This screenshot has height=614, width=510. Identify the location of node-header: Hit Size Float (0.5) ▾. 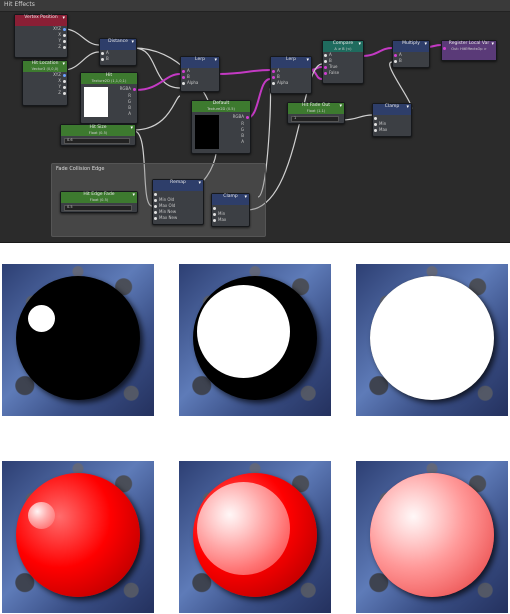
(98, 130).